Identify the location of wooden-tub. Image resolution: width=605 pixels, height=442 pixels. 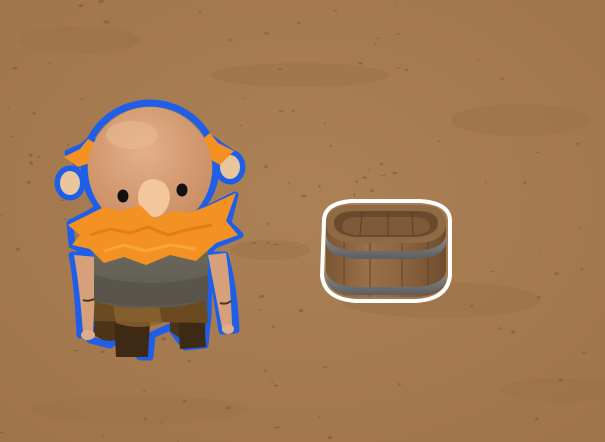
(386, 251).